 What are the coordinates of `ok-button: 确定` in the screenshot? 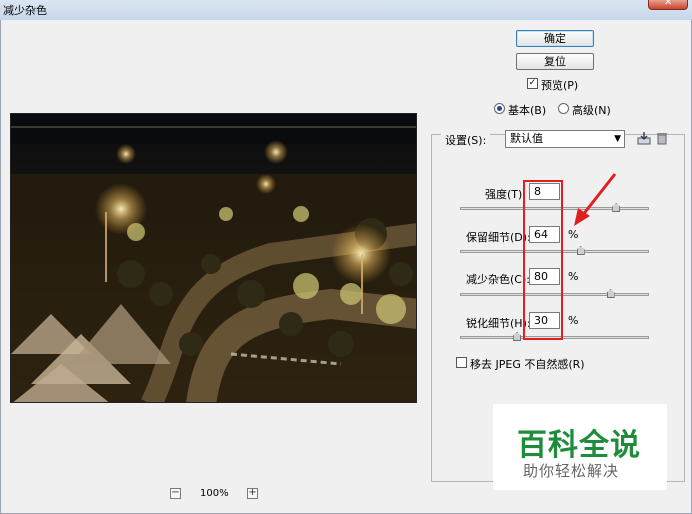 It's located at (555, 38).